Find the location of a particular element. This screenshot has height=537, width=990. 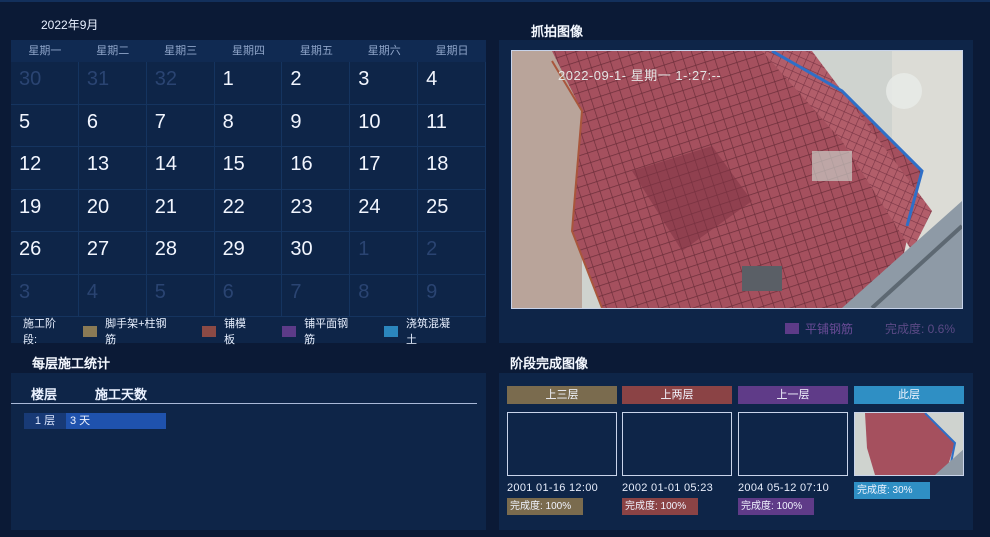

calendar-day: 28 is located at coordinates (180, 253).